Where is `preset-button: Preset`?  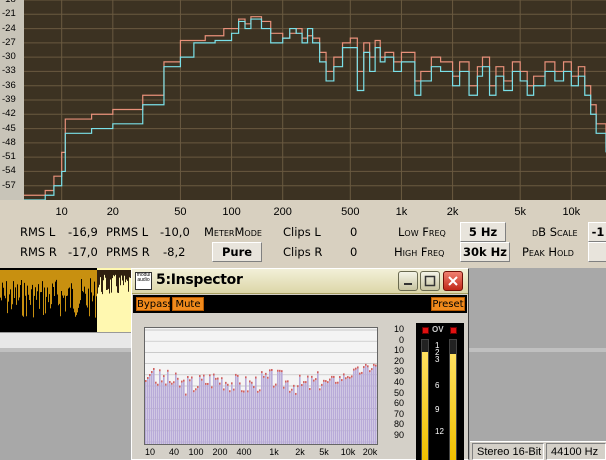
preset-button: Preset is located at coordinates (448, 304).